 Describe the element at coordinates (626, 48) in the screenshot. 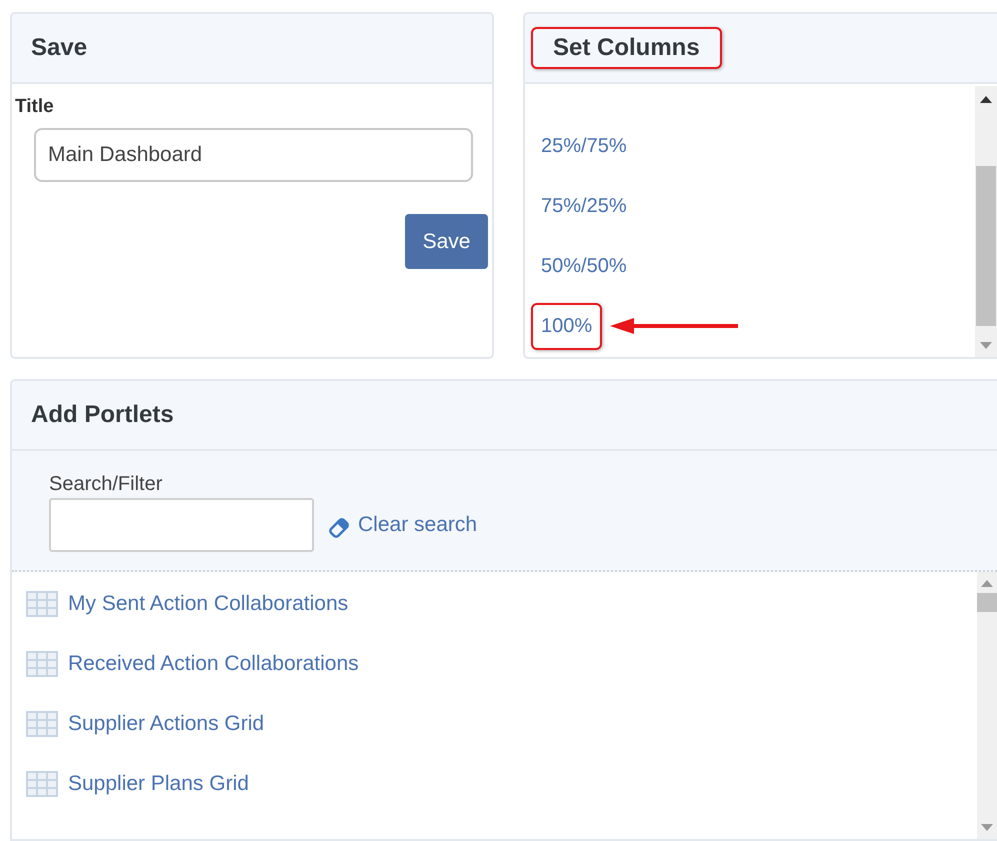

I see `panel-title: Set Columns` at that location.